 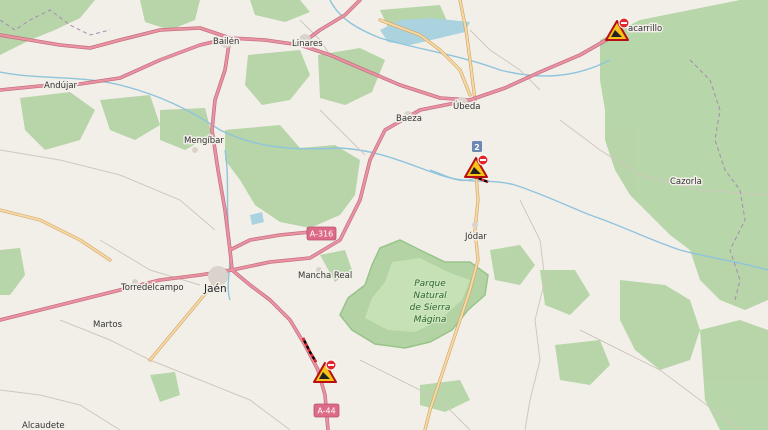 What do you see at coordinates (43, 425) in the screenshot?
I see `place-label-alcaudete: Alcaudete` at bounding box center [43, 425].